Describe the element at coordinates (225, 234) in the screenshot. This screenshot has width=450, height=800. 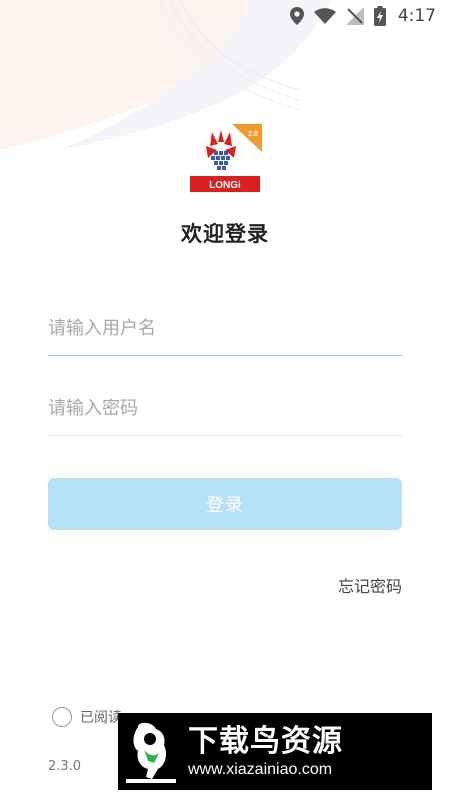
I see `welcome-title: 欢迎登录` at that location.